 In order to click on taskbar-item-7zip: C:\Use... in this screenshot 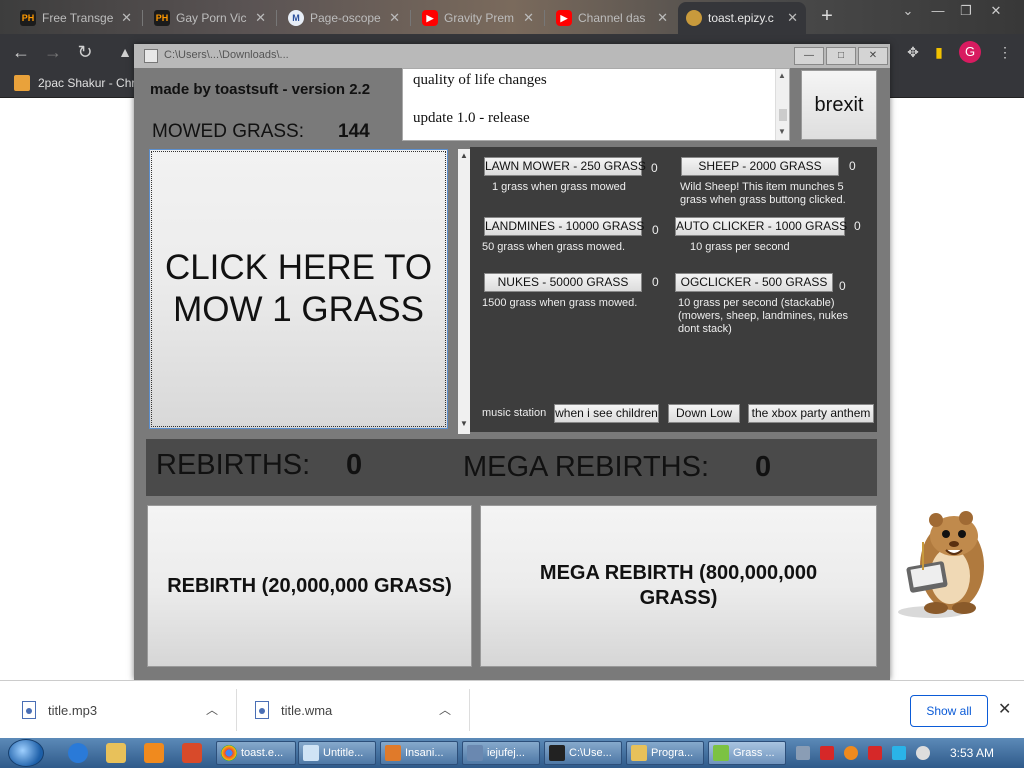, I will do `click(583, 753)`.